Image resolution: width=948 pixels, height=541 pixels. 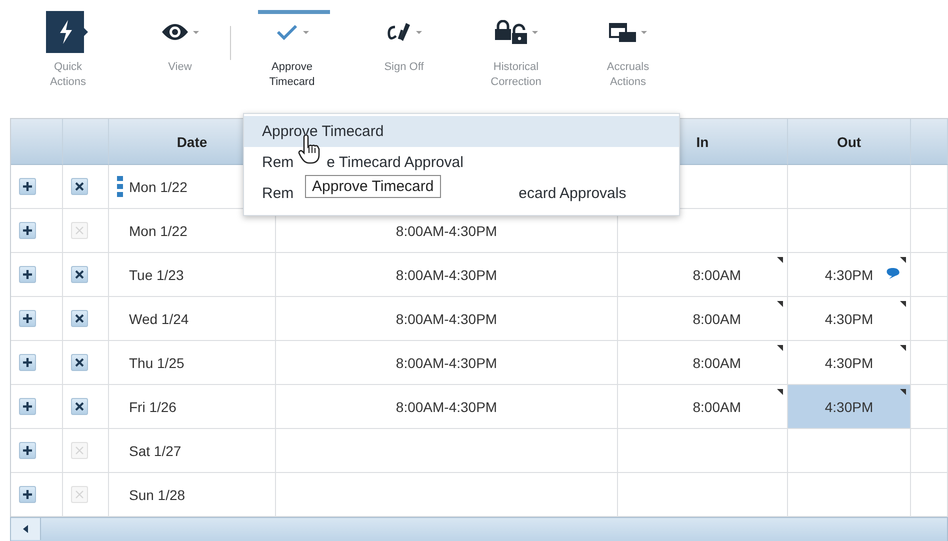 I want to click on date-text: Fri 1/26, so click(x=152, y=406).